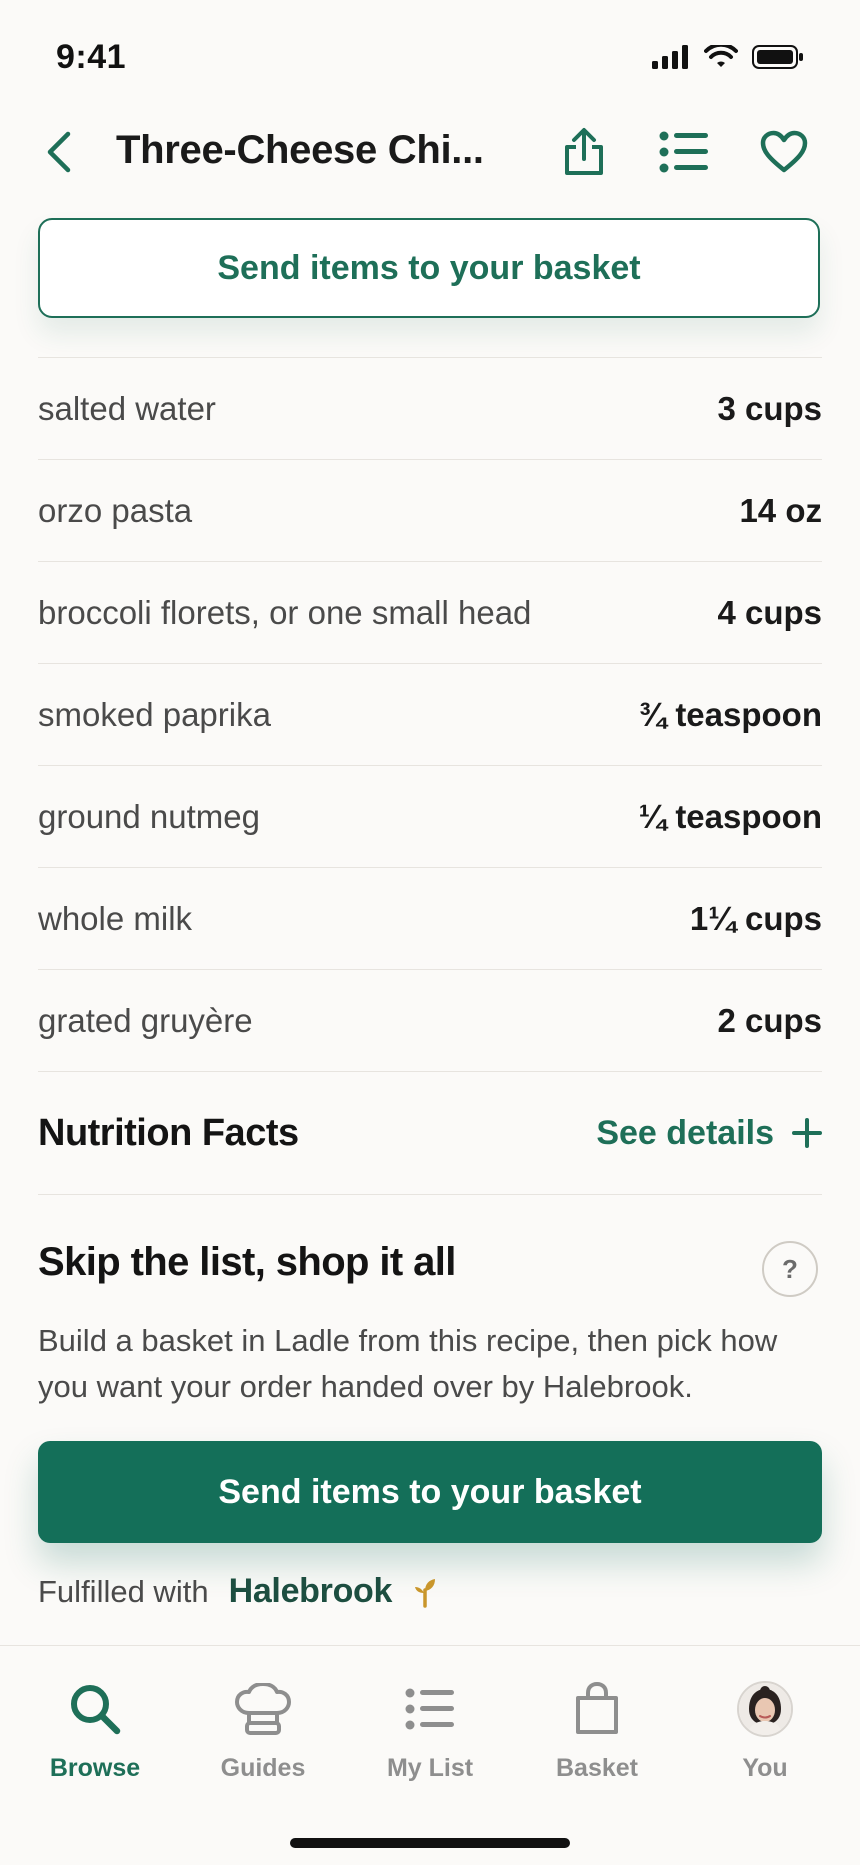  I want to click on ingredient-name: smoked paprika, so click(154, 714).